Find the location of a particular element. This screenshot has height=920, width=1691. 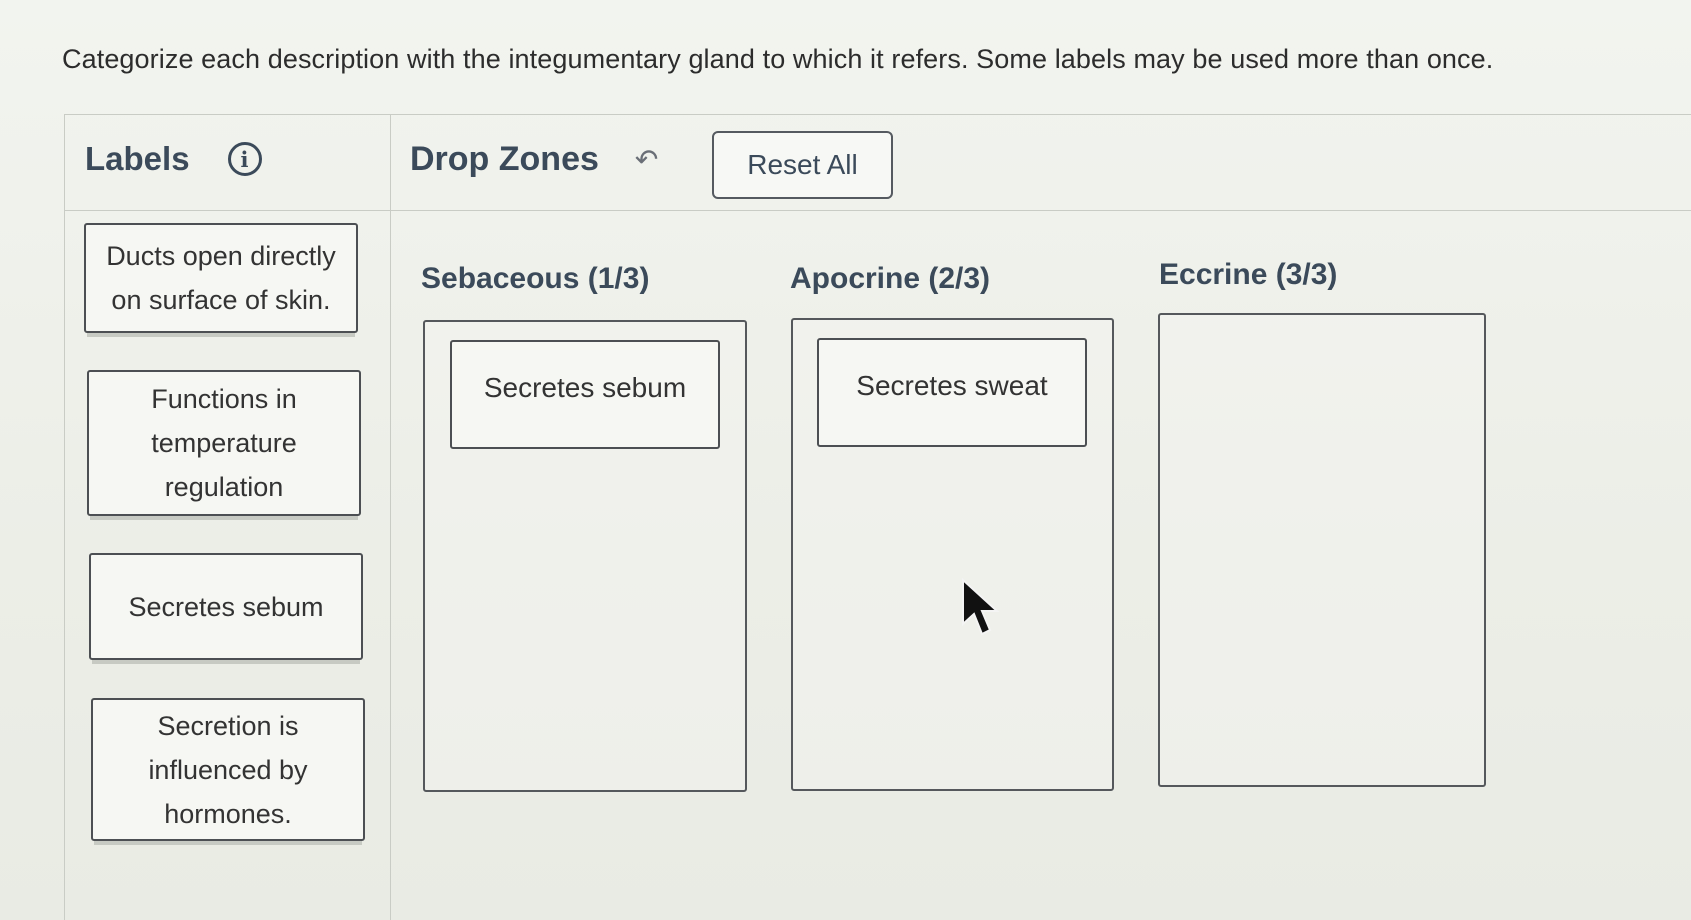

label-card-sebum: Secretes sebum is located at coordinates (226, 606).